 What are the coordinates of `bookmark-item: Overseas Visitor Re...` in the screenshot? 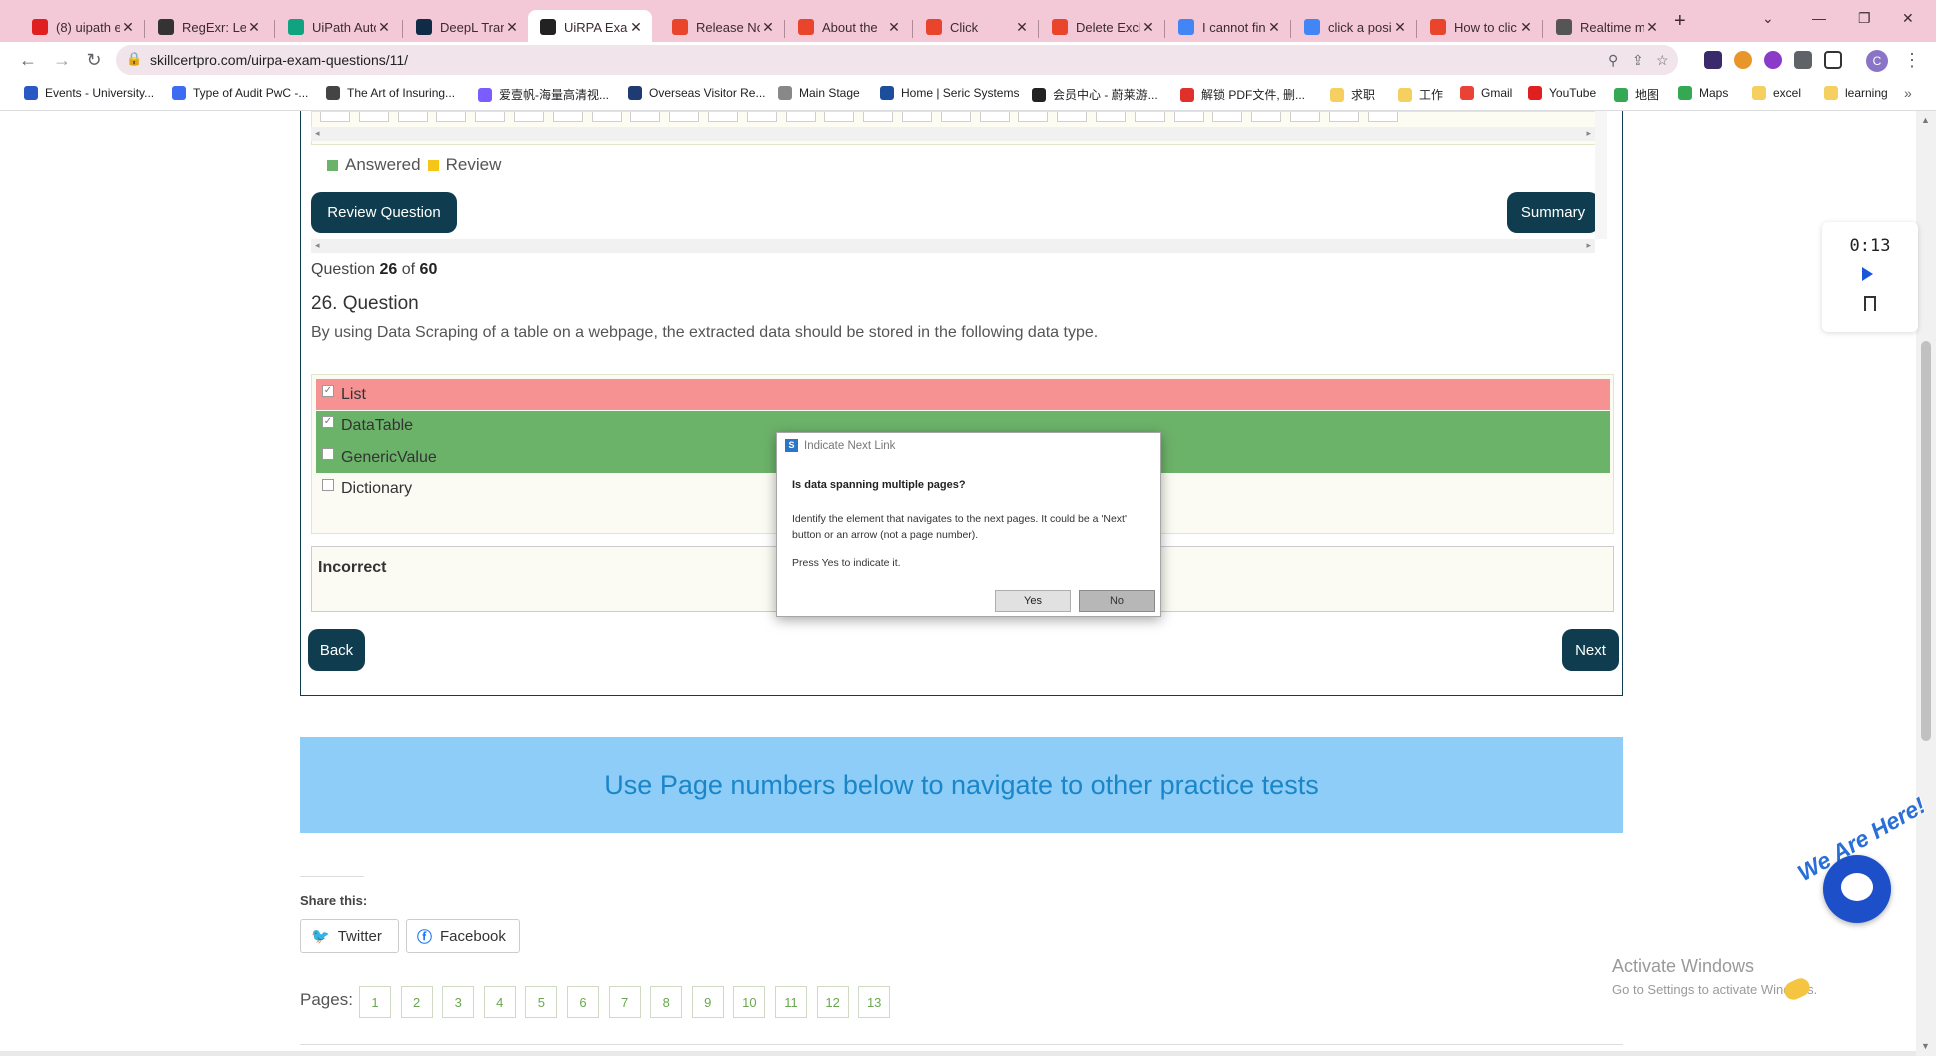 It's located at (696, 93).